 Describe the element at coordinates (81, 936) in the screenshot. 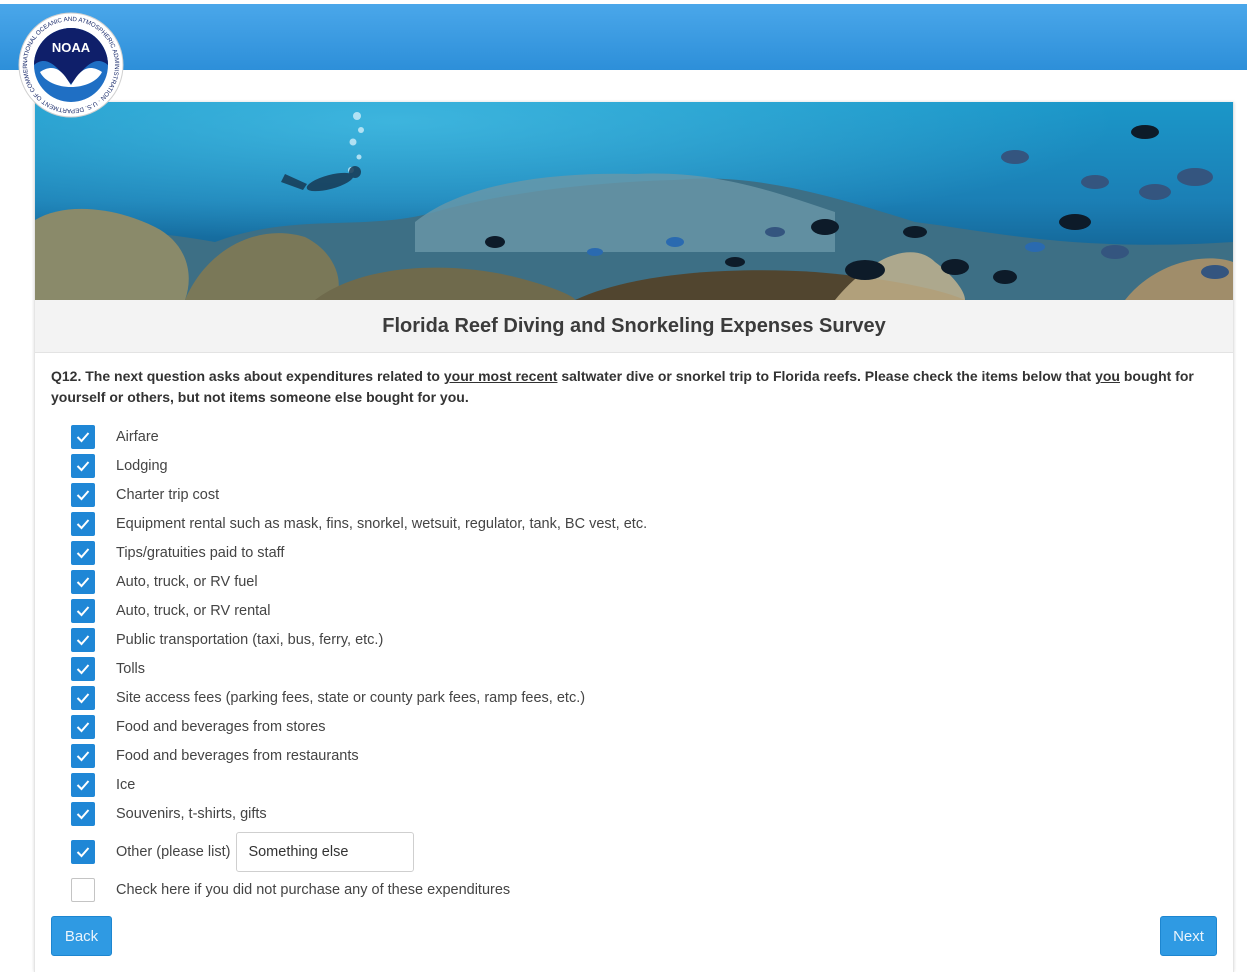

I see `back-button: Back` at that location.